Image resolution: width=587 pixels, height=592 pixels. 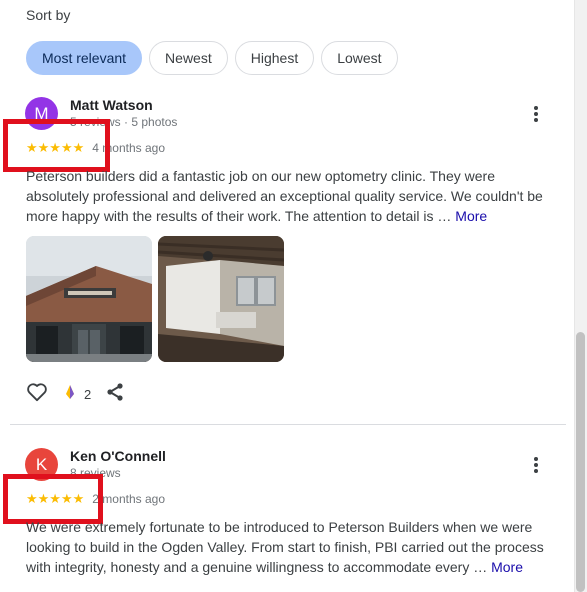 I want to click on avatar-letter: K, so click(x=41, y=464).